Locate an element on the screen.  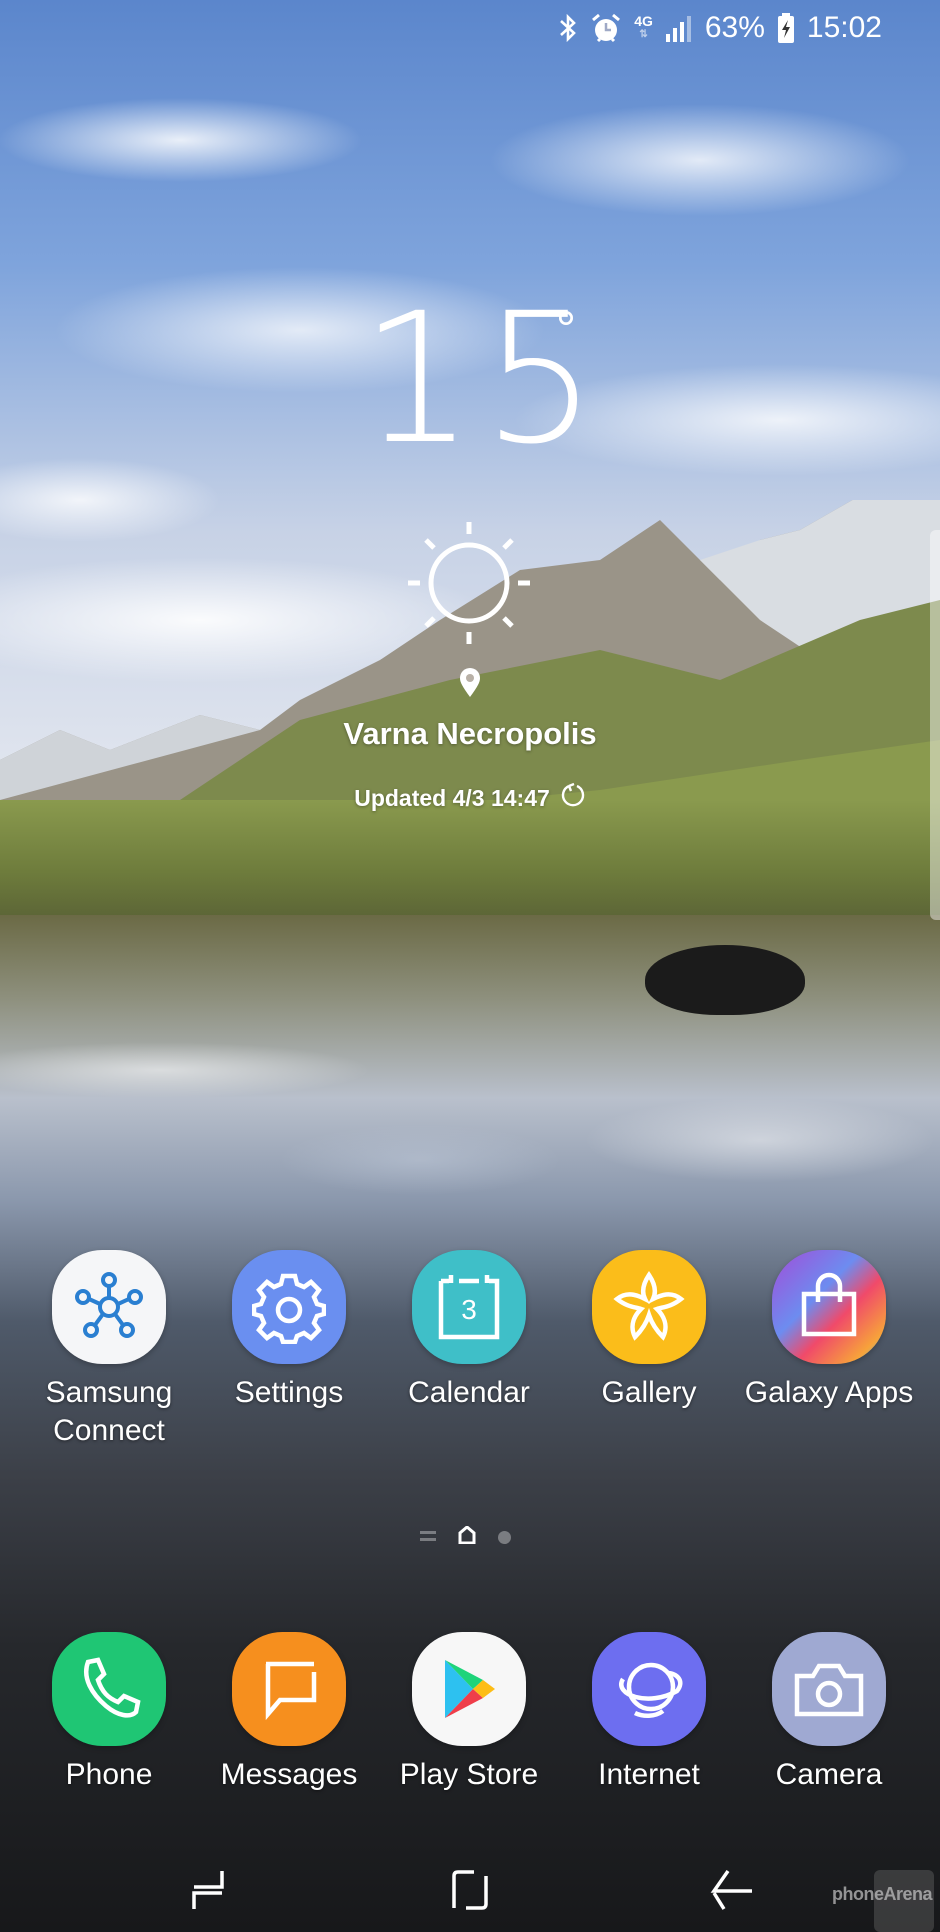
home-button is located at coordinates (470, 1890).